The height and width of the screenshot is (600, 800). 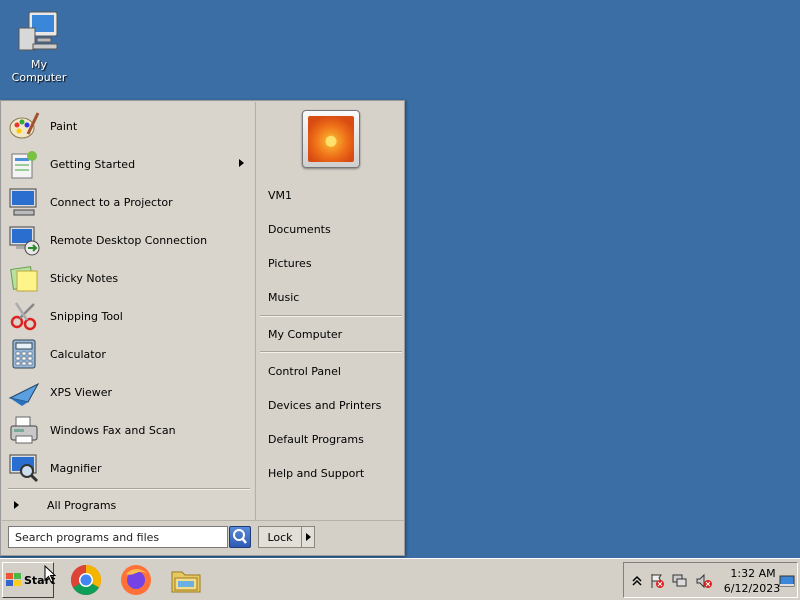 I want to click on right-item-label: Documents, so click(x=299, y=229).